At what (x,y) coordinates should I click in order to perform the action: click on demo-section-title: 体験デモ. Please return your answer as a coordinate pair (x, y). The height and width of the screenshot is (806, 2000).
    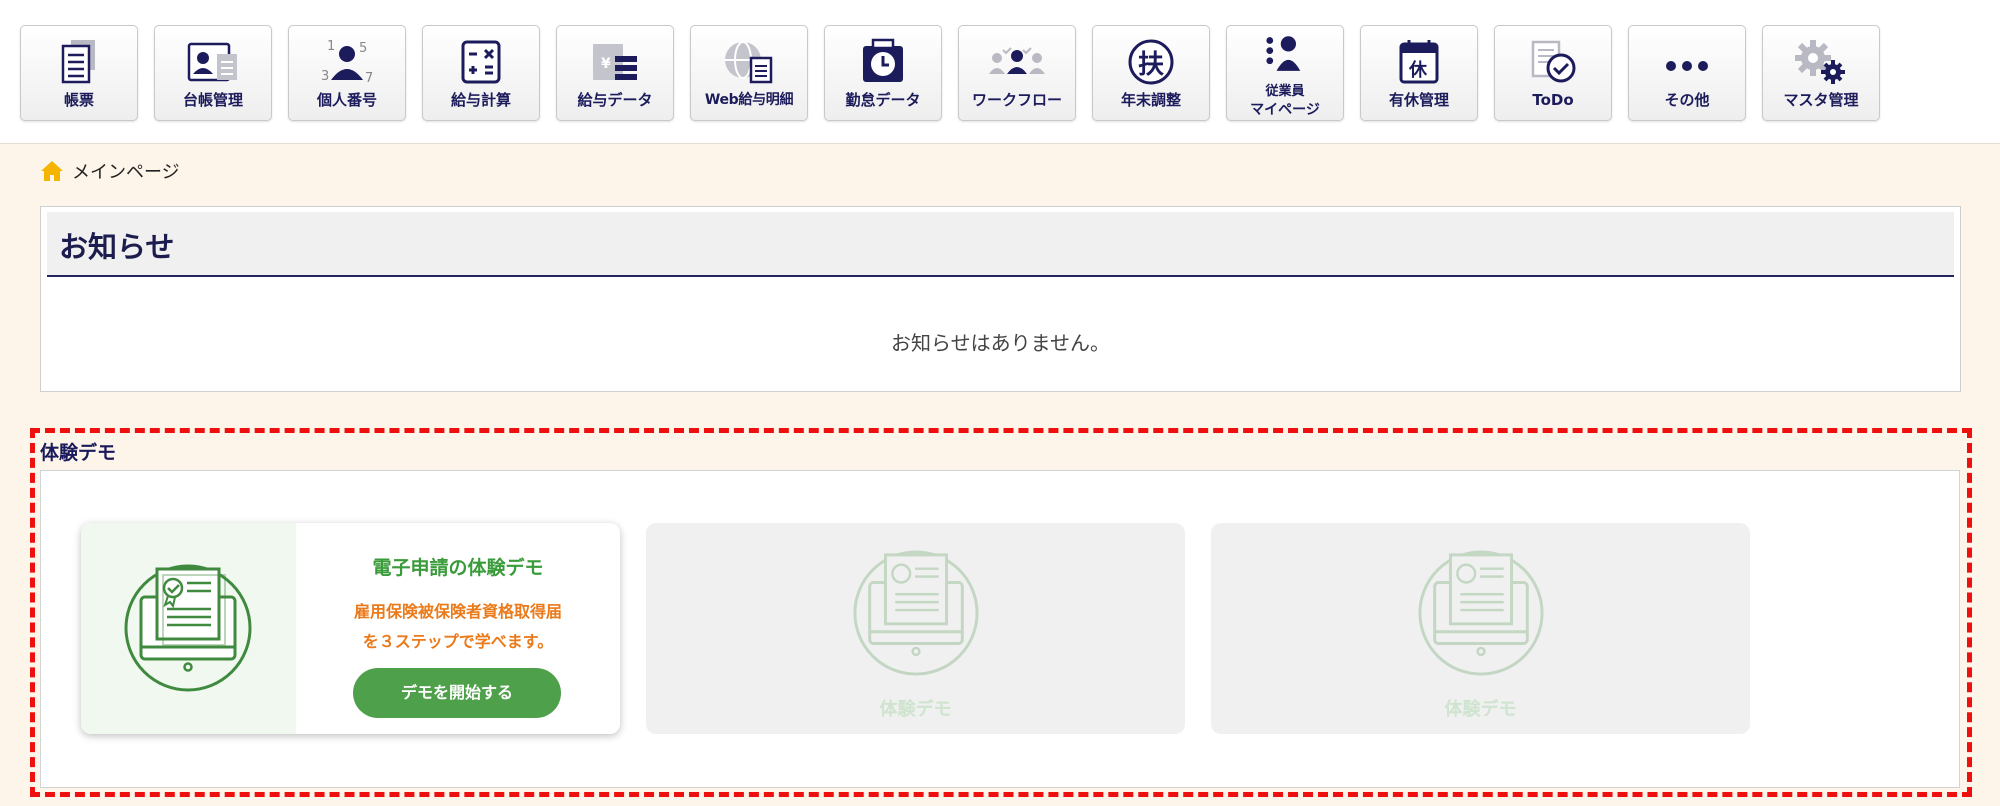
    Looking at the image, I should click on (78, 453).